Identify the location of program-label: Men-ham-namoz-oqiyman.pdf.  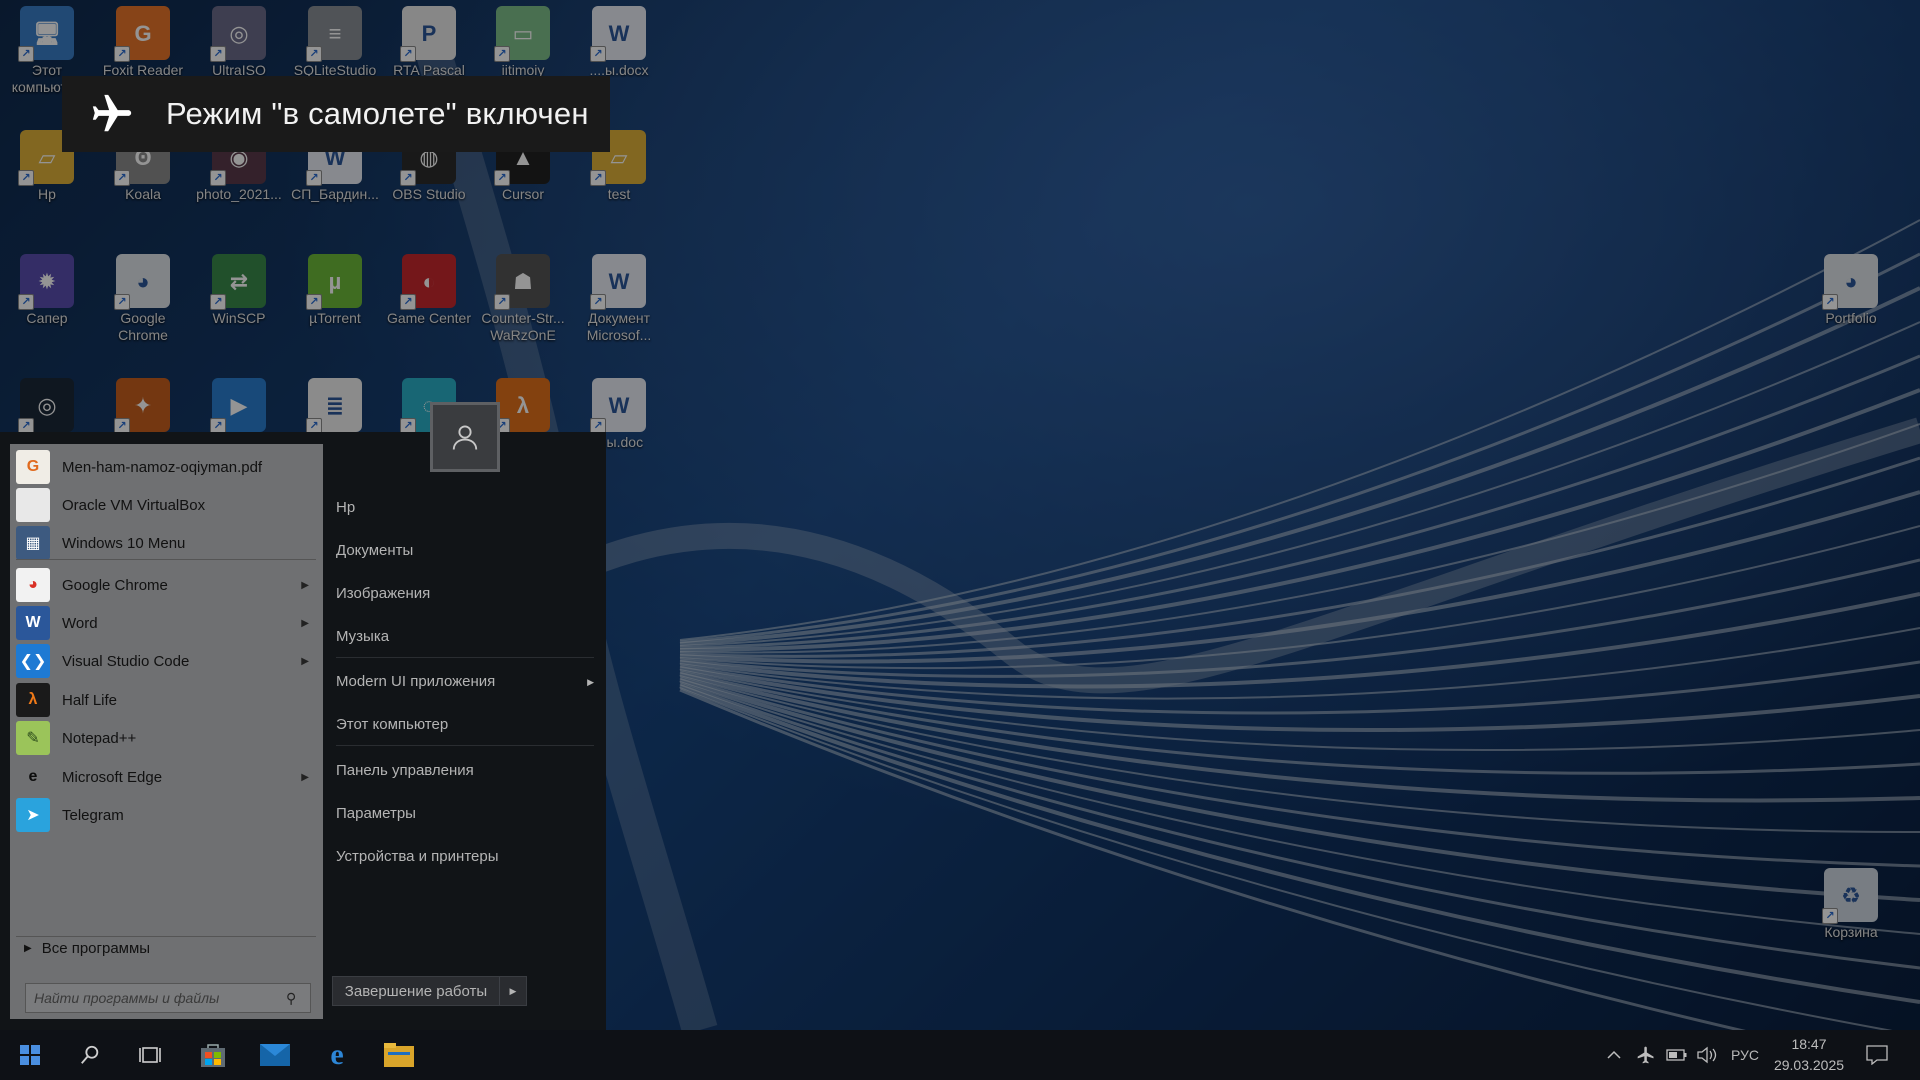
(162, 467).